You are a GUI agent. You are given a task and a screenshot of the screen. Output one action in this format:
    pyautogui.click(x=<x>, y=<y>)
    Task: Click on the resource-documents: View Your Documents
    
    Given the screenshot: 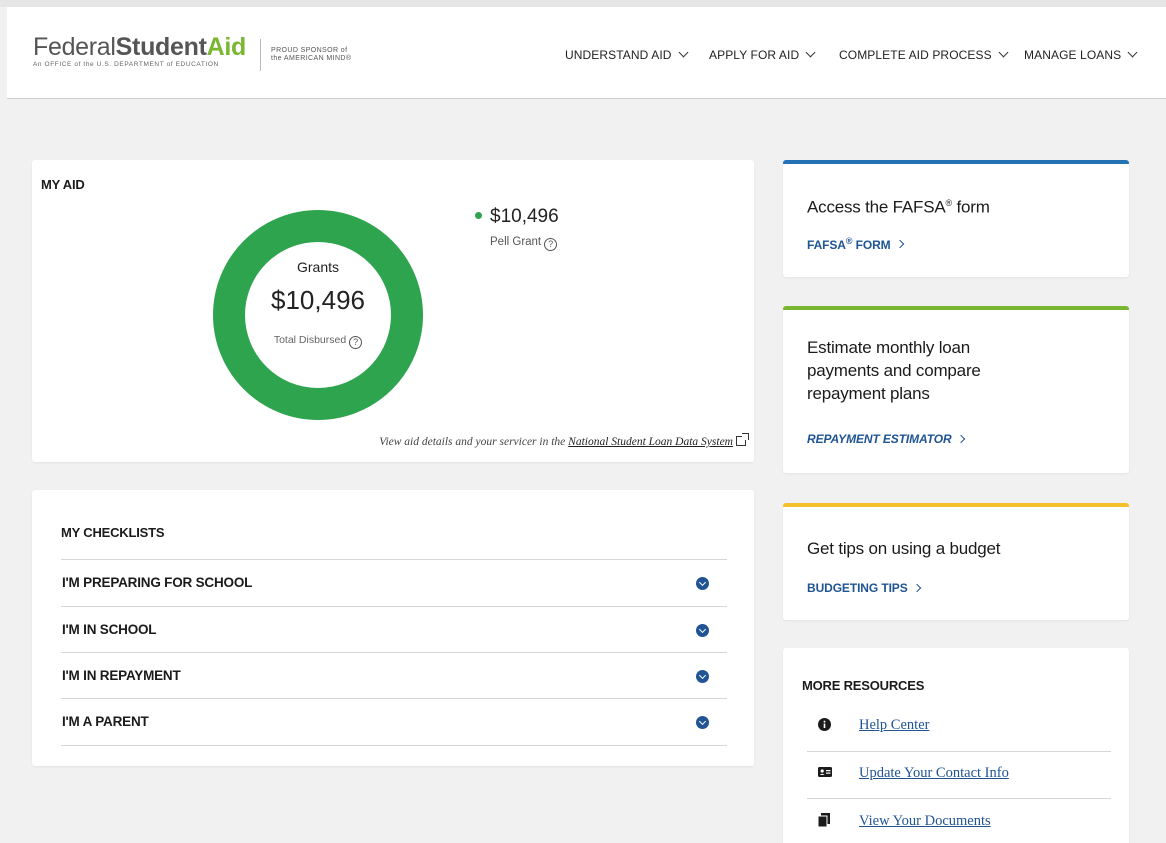 What is the action you would take?
    pyautogui.click(x=959, y=821)
    